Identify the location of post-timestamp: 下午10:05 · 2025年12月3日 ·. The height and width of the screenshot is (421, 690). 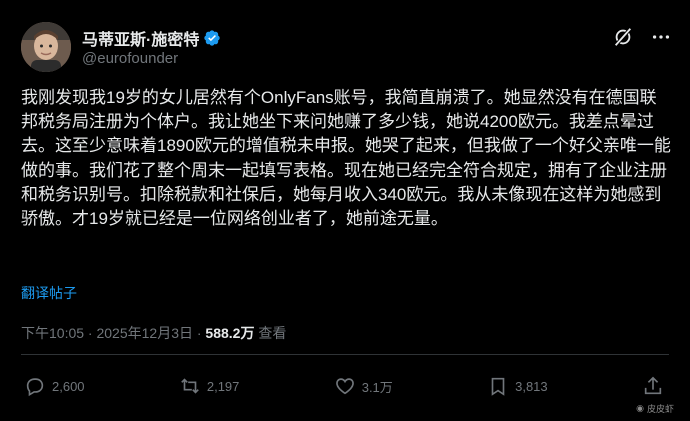
(113, 333).